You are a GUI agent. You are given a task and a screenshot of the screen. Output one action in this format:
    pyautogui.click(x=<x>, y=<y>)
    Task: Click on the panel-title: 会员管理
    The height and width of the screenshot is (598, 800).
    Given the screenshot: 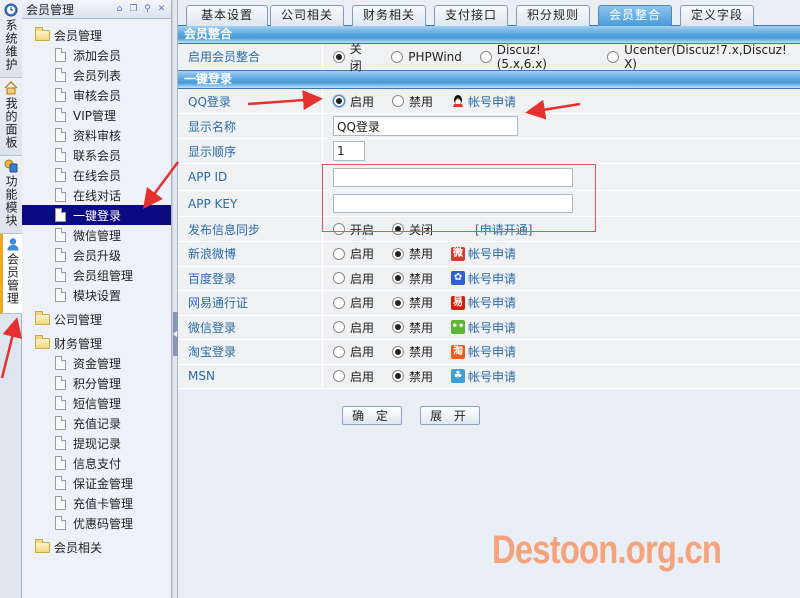 What is the action you would take?
    pyautogui.click(x=50, y=9)
    